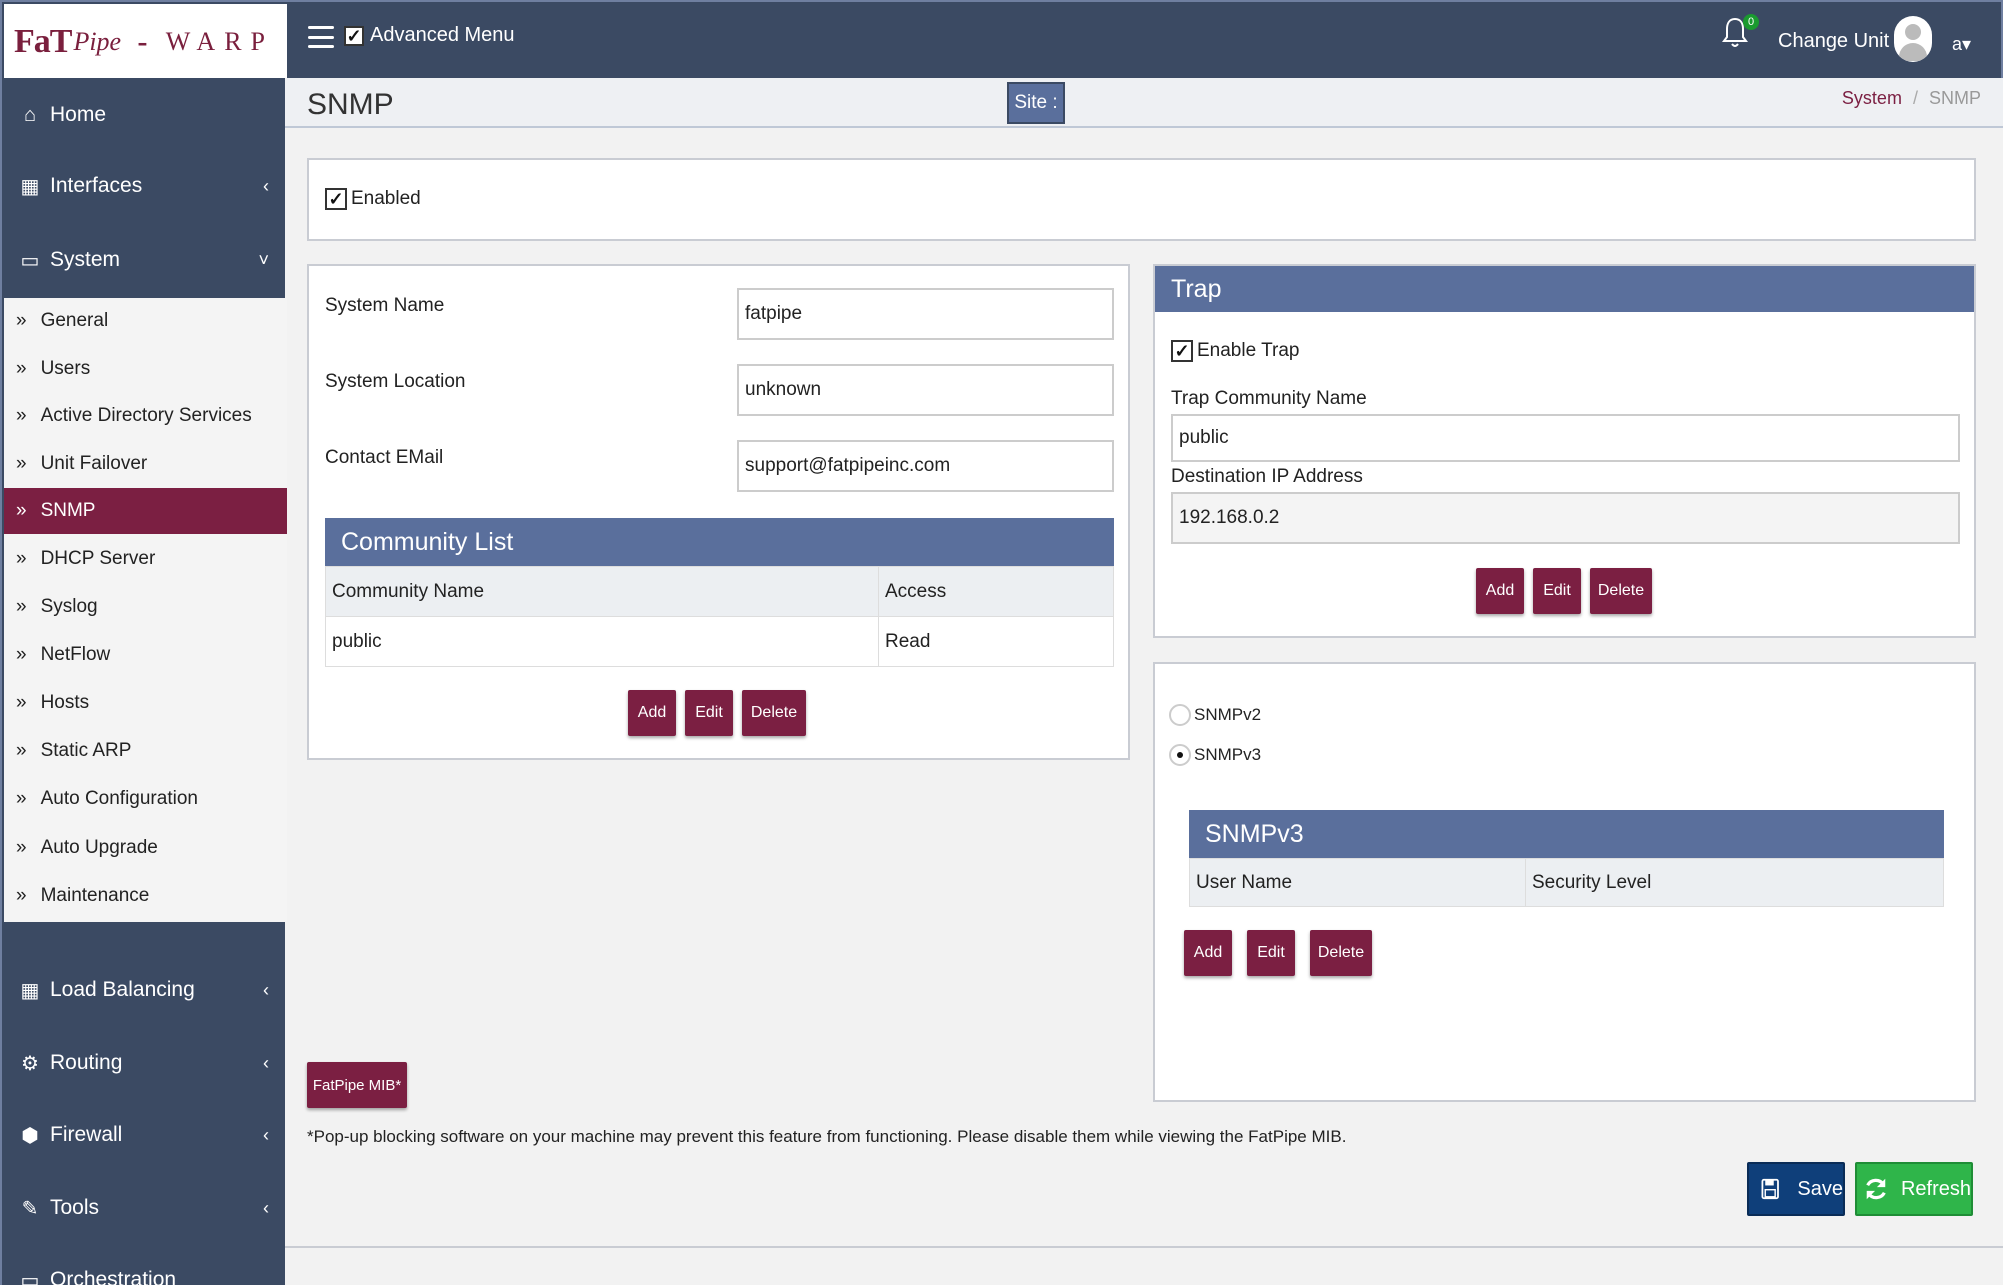 The image size is (2003, 1285). I want to click on sidebar-item-home: ⌂ Home, so click(145, 115).